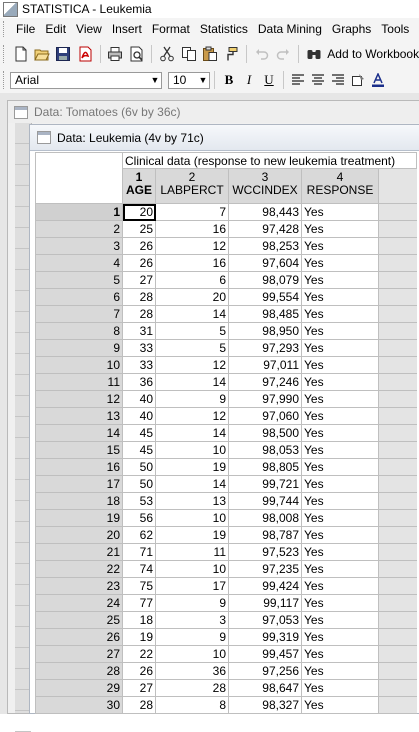 The height and width of the screenshot is (732, 419). What do you see at coordinates (224, 29) in the screenshot?
I see `menu-statistics: Statistics` at bounding box center [224, 29].